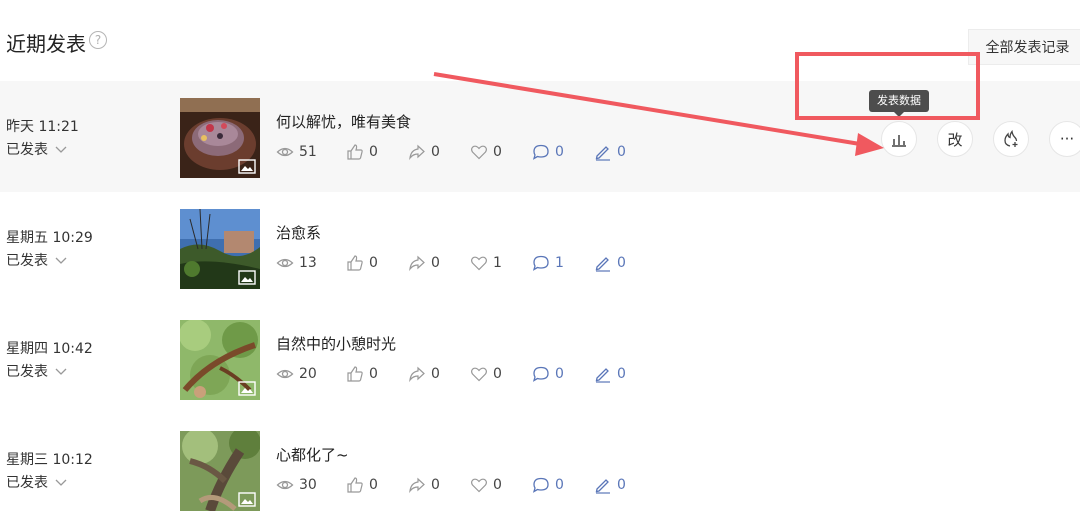  Describe the element at coordinates (497, 263) in the screenshot. I see `favorites-count: 1` at that location.